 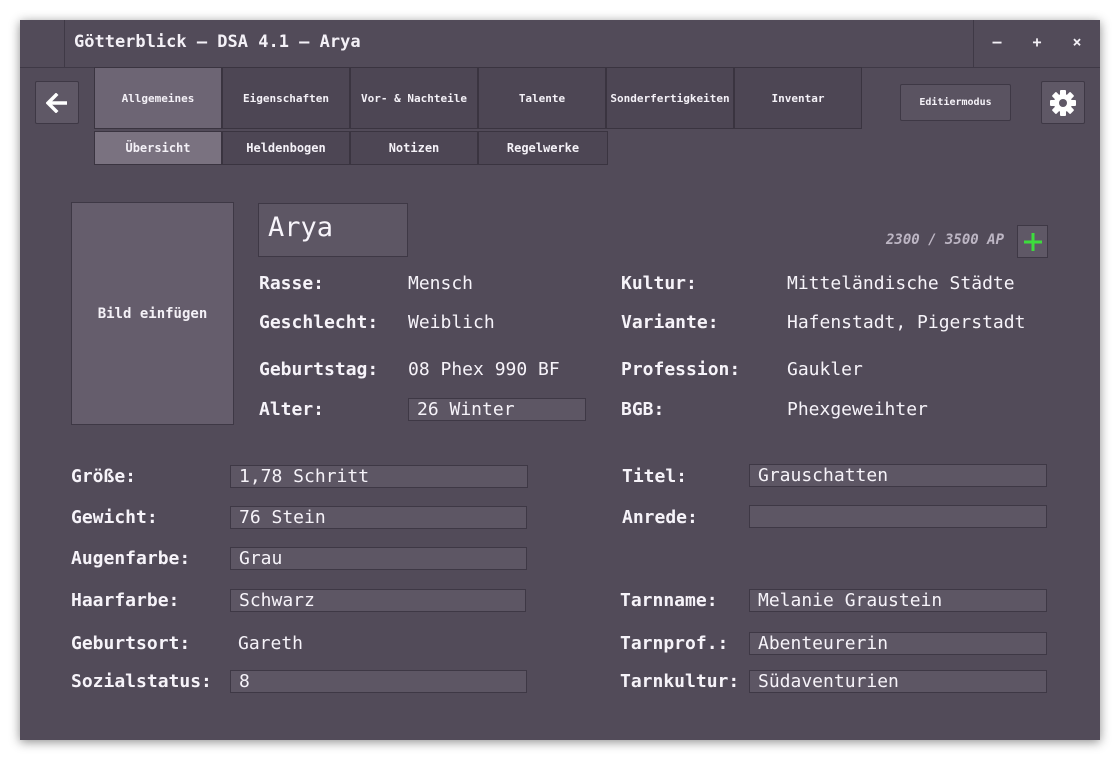 What do you see at coordinates (680, 681) in the screenshot?
I see `tarnkultur-label: Tarnkultur:` at bounding box center [680, 681].